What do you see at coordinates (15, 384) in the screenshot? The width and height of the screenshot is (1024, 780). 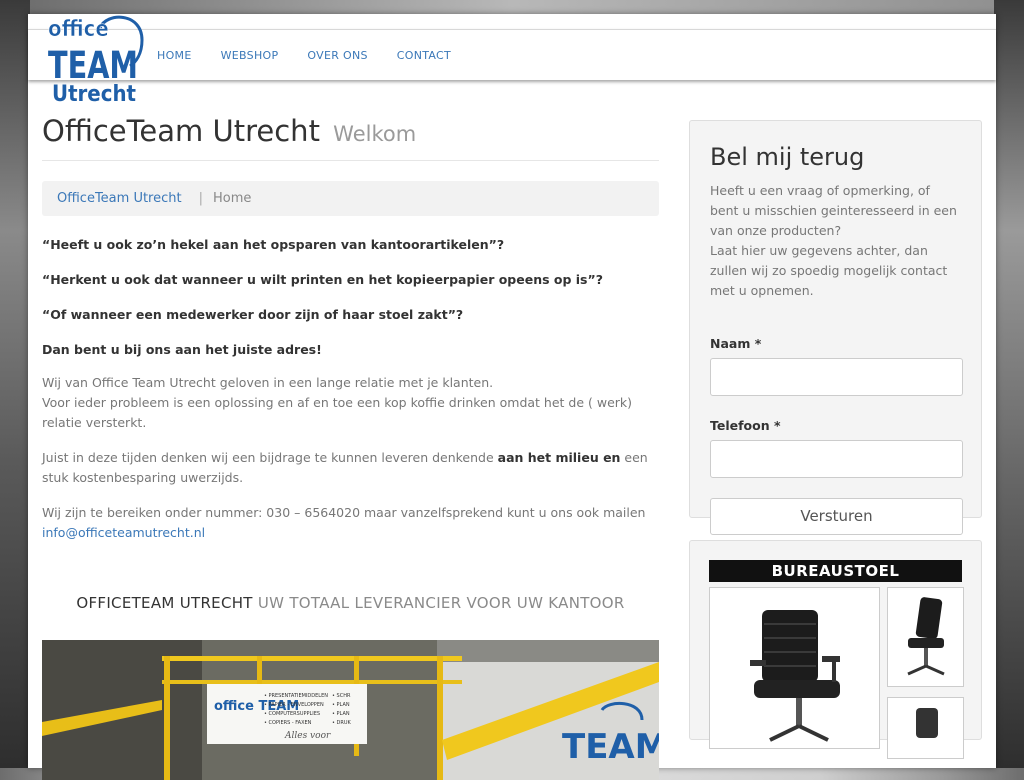 I see `background-left` at bounding box center [15, 384].